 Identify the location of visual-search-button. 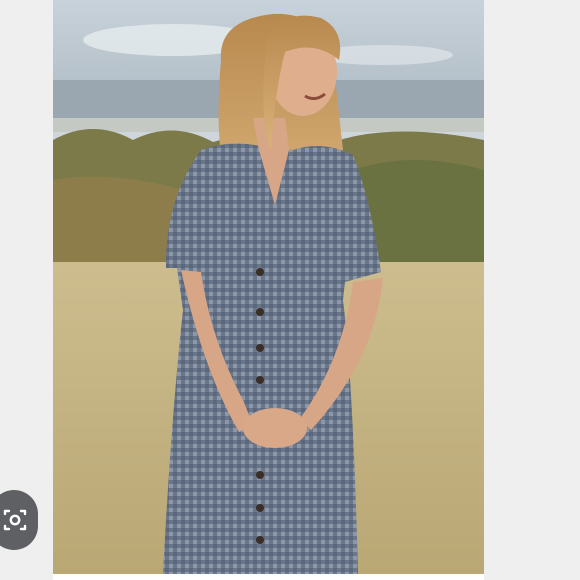
(19, 520).